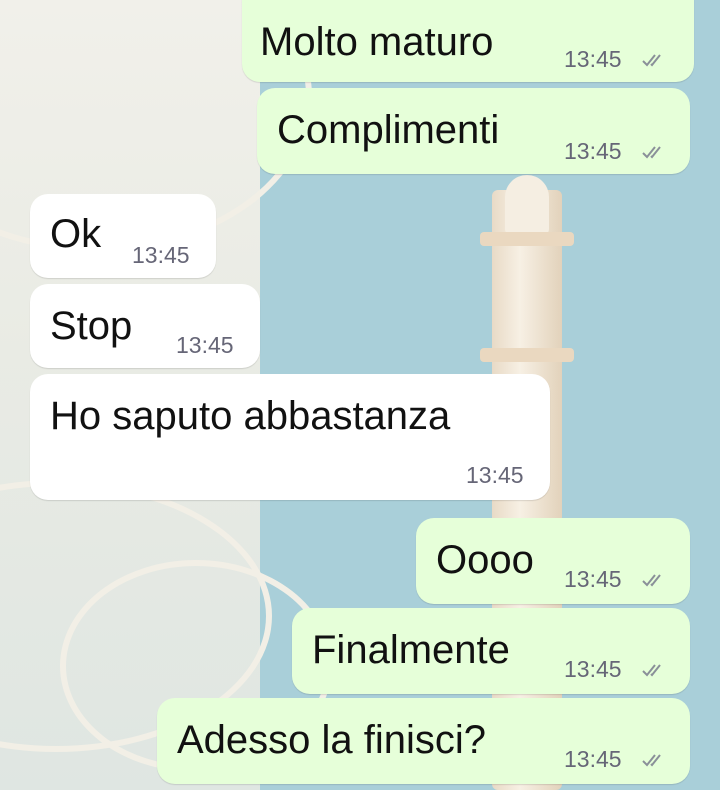 The image size is (720, 790). Describe the element at coordinates (145, 326) in the screenshot. I see `message-bubble-incoming: Stop 13:45` at that location.